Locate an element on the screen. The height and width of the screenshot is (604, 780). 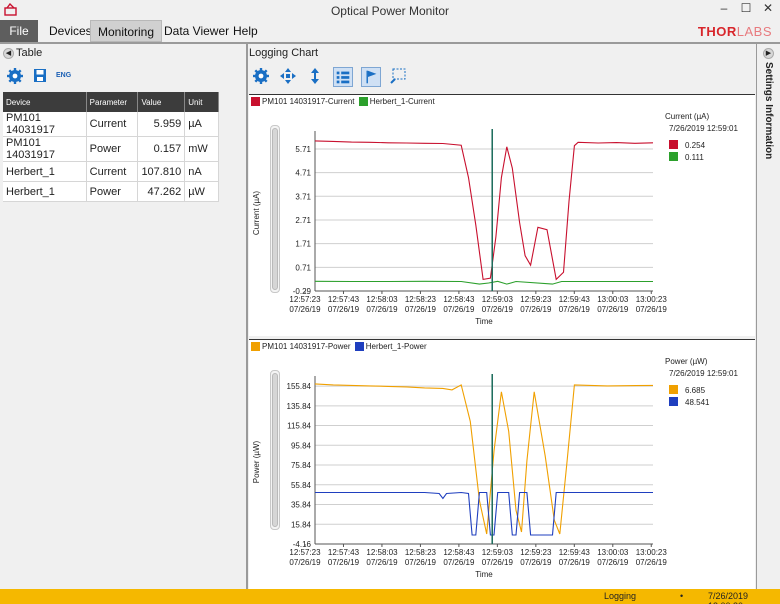
y-tick-label: 0.71 is located at coordinates (303, 267).